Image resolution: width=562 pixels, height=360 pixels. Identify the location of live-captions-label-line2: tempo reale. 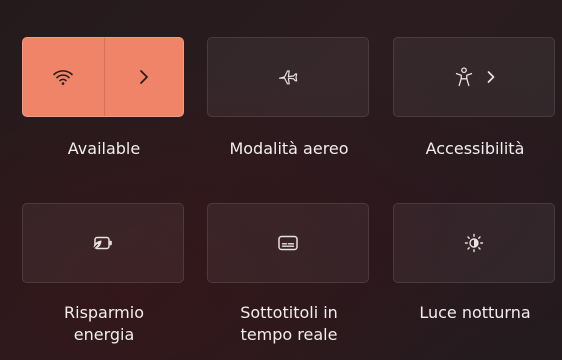
(289, 334).